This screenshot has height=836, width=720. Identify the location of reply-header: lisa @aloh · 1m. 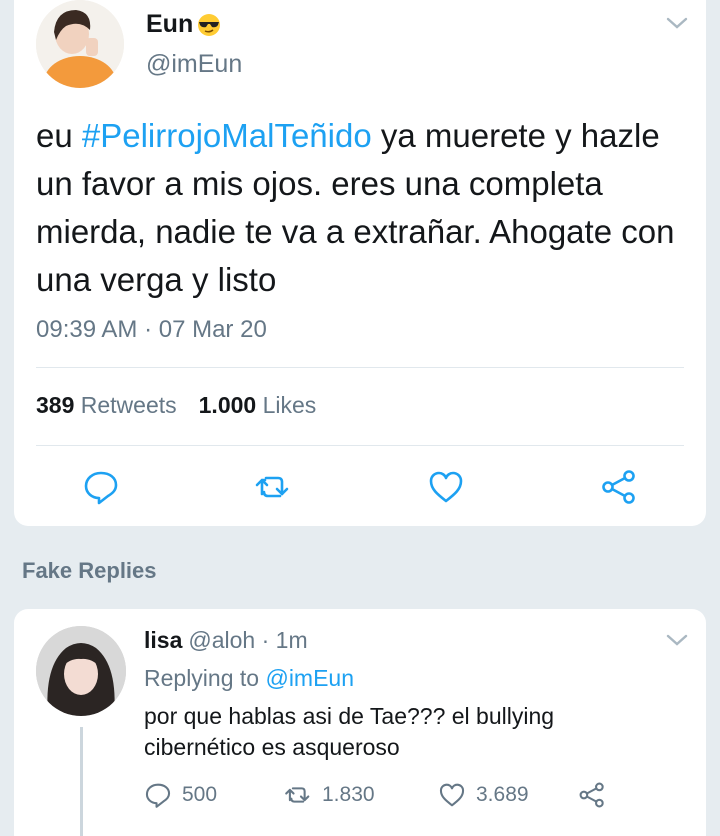
(226, 640).